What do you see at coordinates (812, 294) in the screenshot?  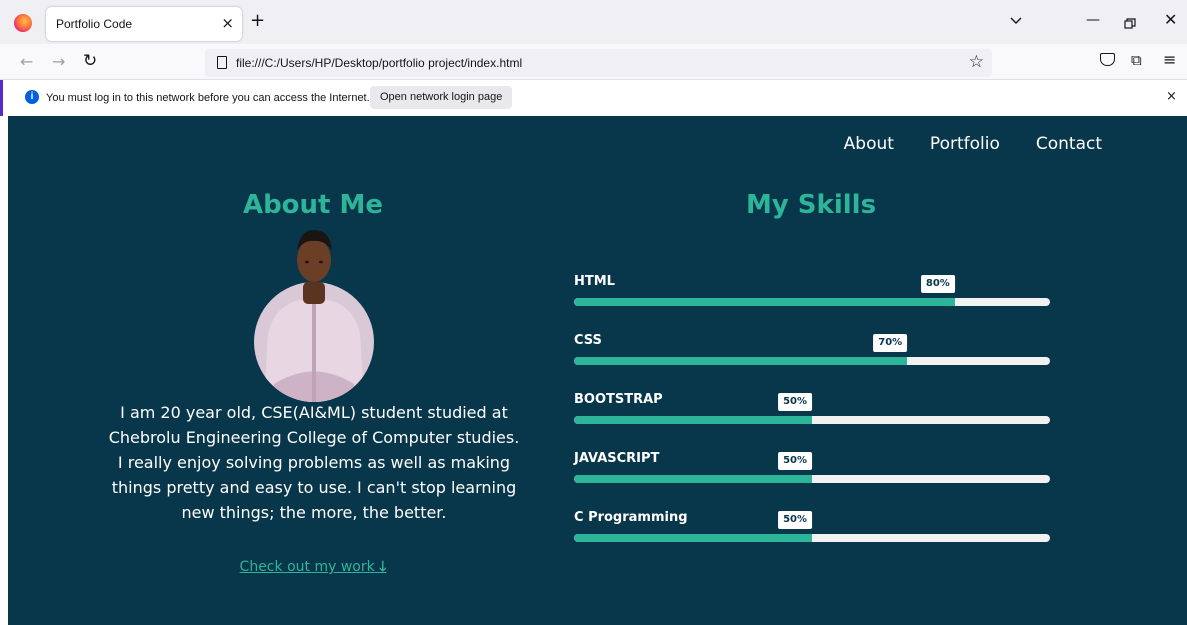 I see `skill-html: HTML 80%` at bounding box center [812, 294].